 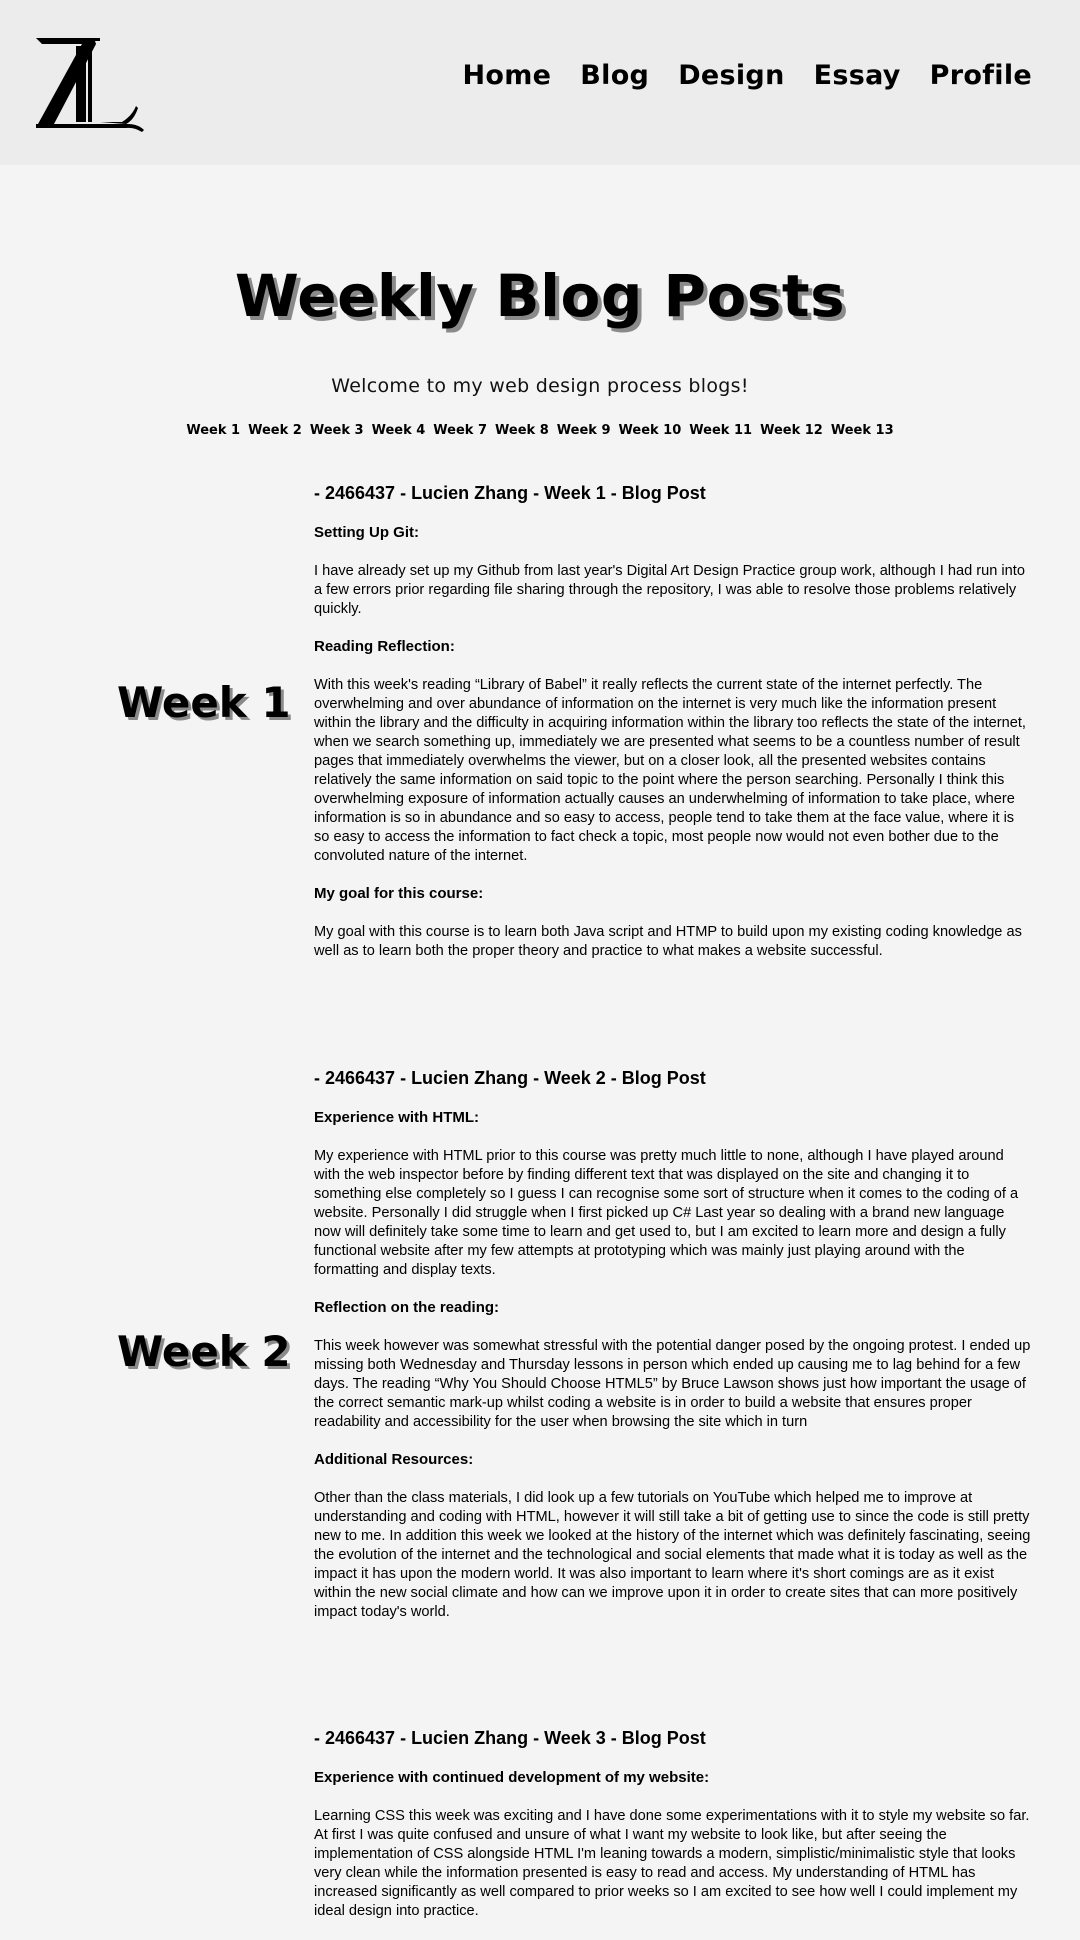 What do you see at coordinates (213, 430) in the screenshot?
I see `week-link-1: Week 1` at bounding box center [213, 430].